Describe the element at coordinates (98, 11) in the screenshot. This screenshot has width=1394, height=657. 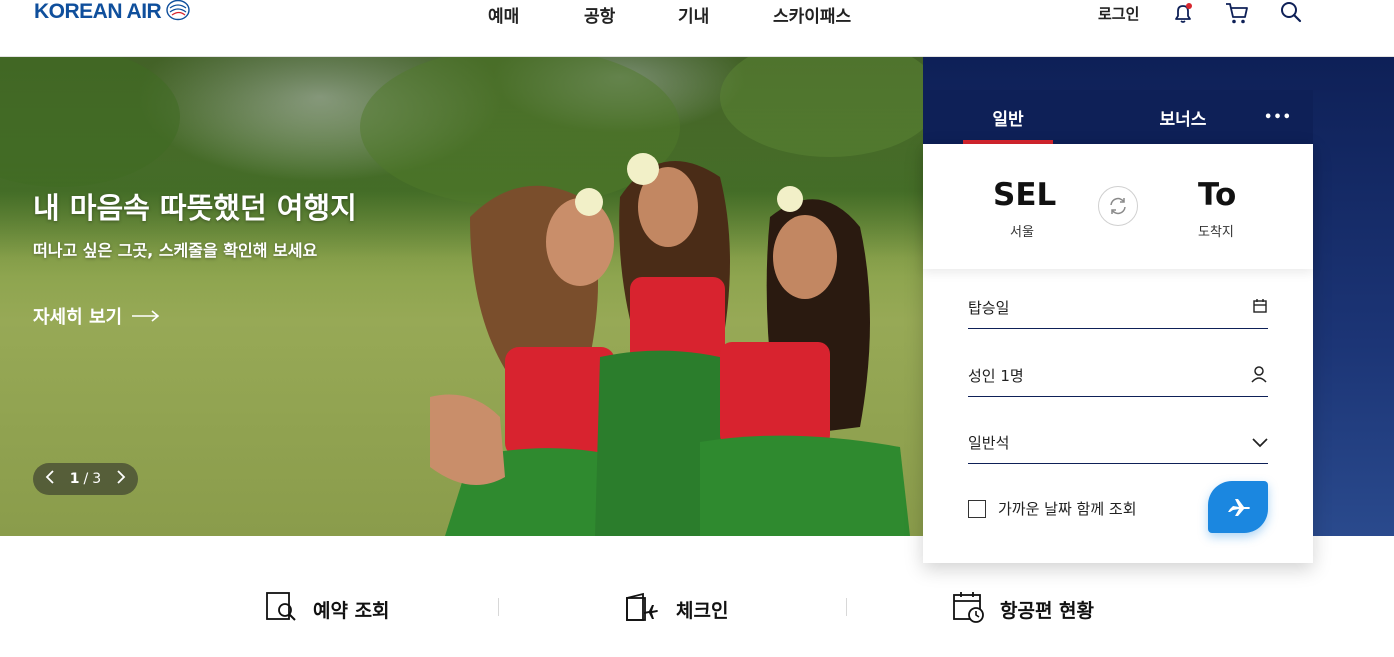
I see `logo-text: KOREAN AIR` at that location.